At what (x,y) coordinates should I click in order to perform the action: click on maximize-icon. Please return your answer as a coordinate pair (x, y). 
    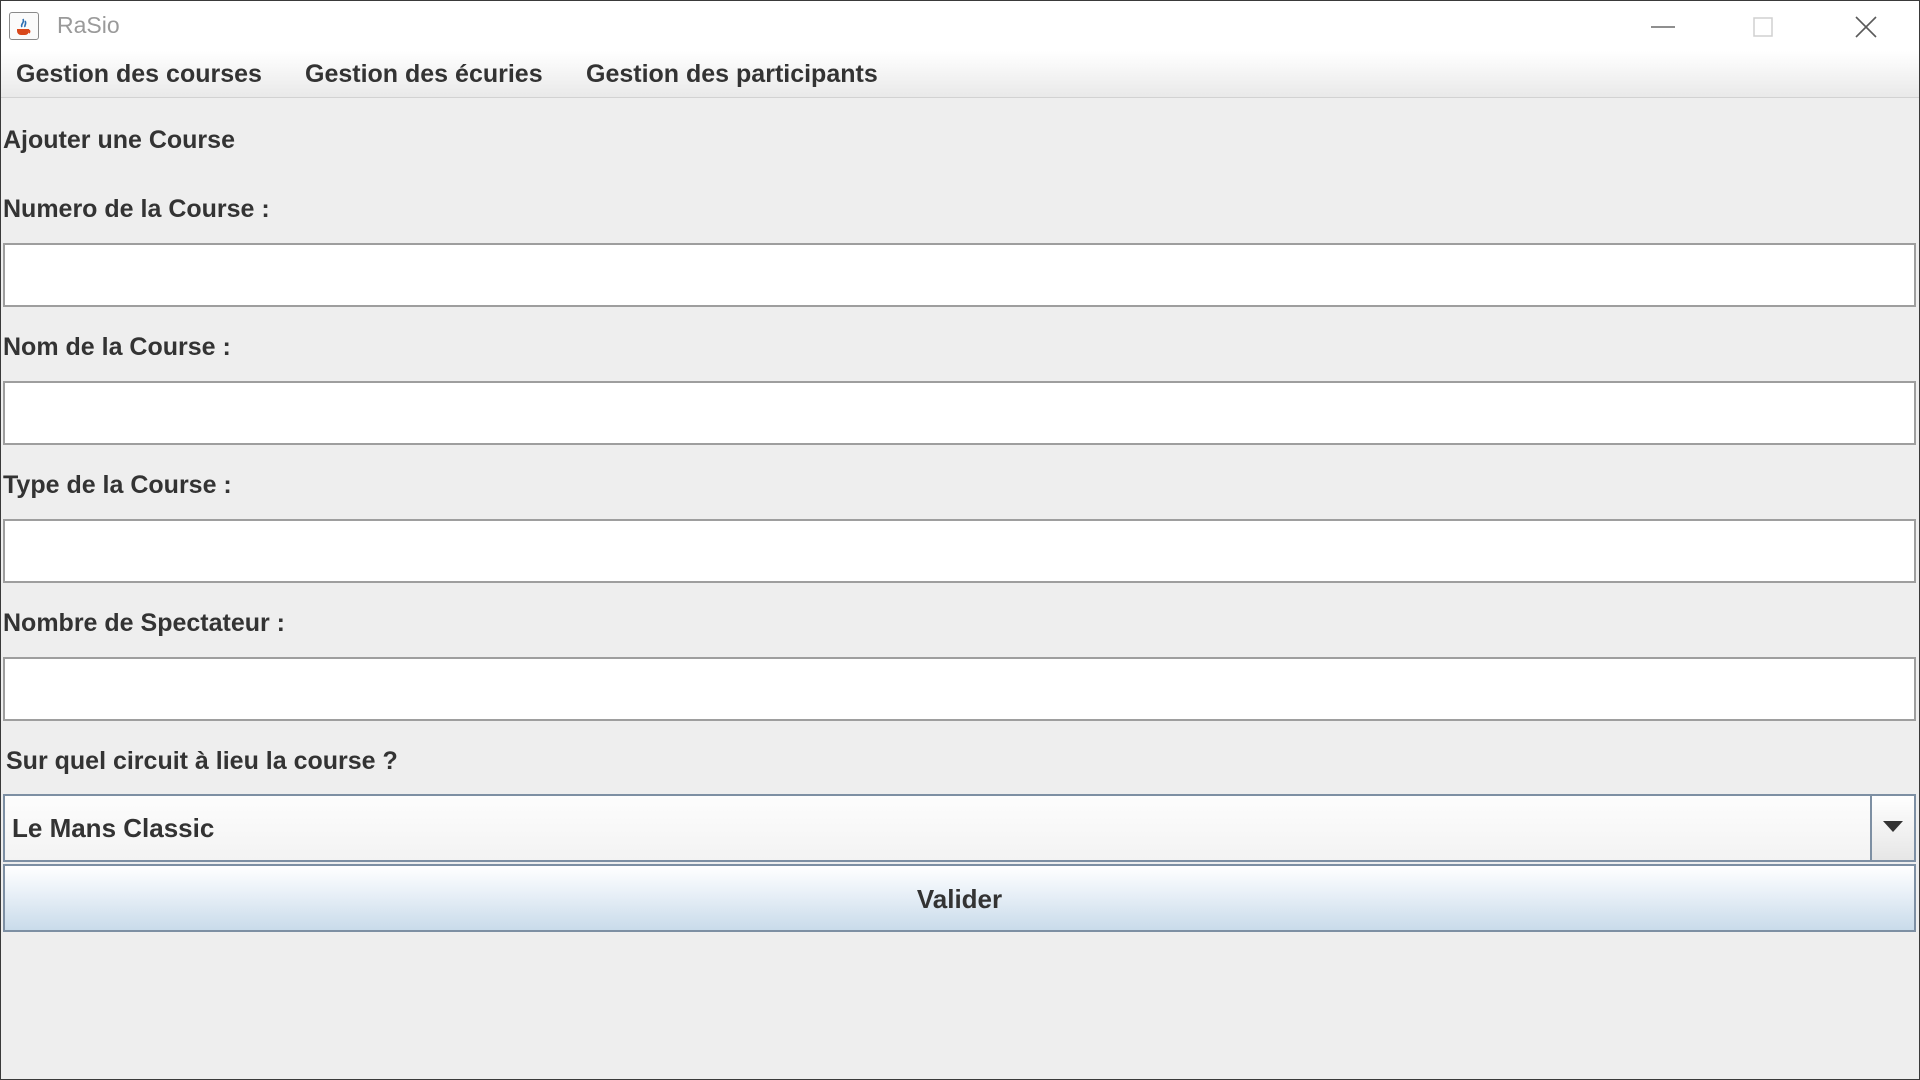
    Looking at the image, I should click on (1763, 27).